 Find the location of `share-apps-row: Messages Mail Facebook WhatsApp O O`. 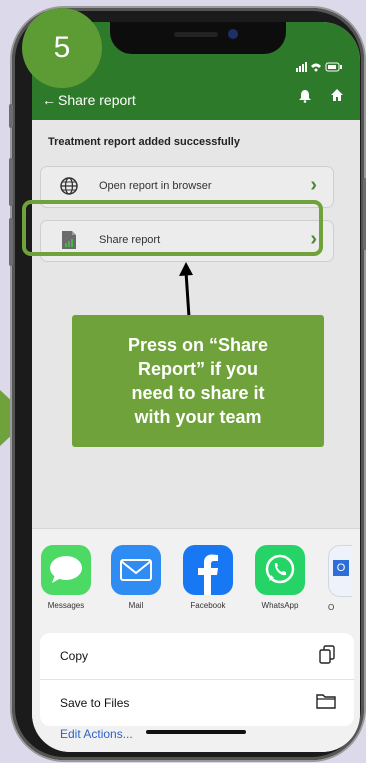

share-apps-row: Messages Mail Facebook WhatsApp O O is located at coordinates (196, 585).